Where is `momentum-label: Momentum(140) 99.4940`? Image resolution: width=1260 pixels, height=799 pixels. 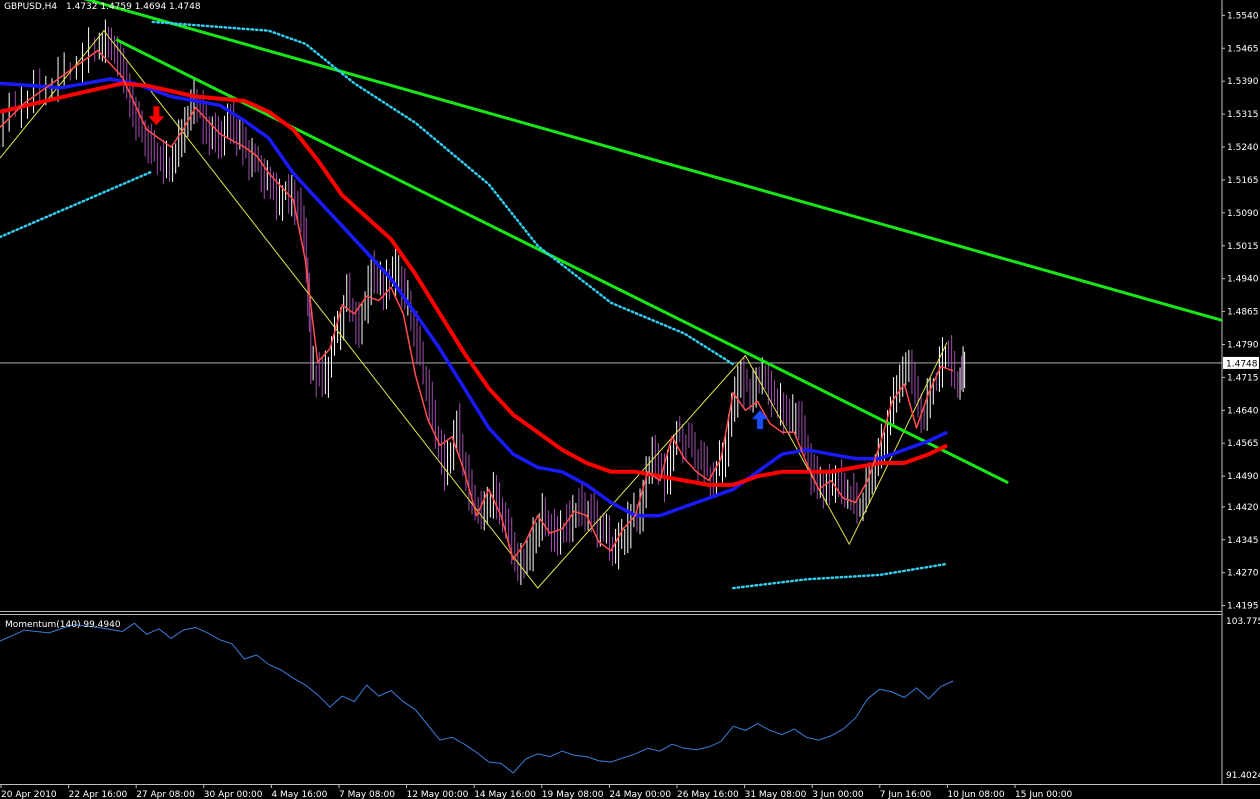 momentum-label: Momentum(140) 99.4940 is located at coordinates (63, 625).